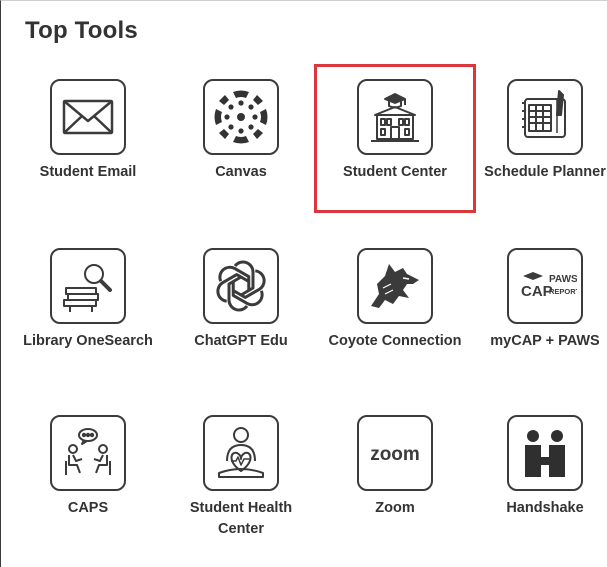 The image size is (607, 567). I want to click on tool-label: Coyote Connection, so click(395, 341).